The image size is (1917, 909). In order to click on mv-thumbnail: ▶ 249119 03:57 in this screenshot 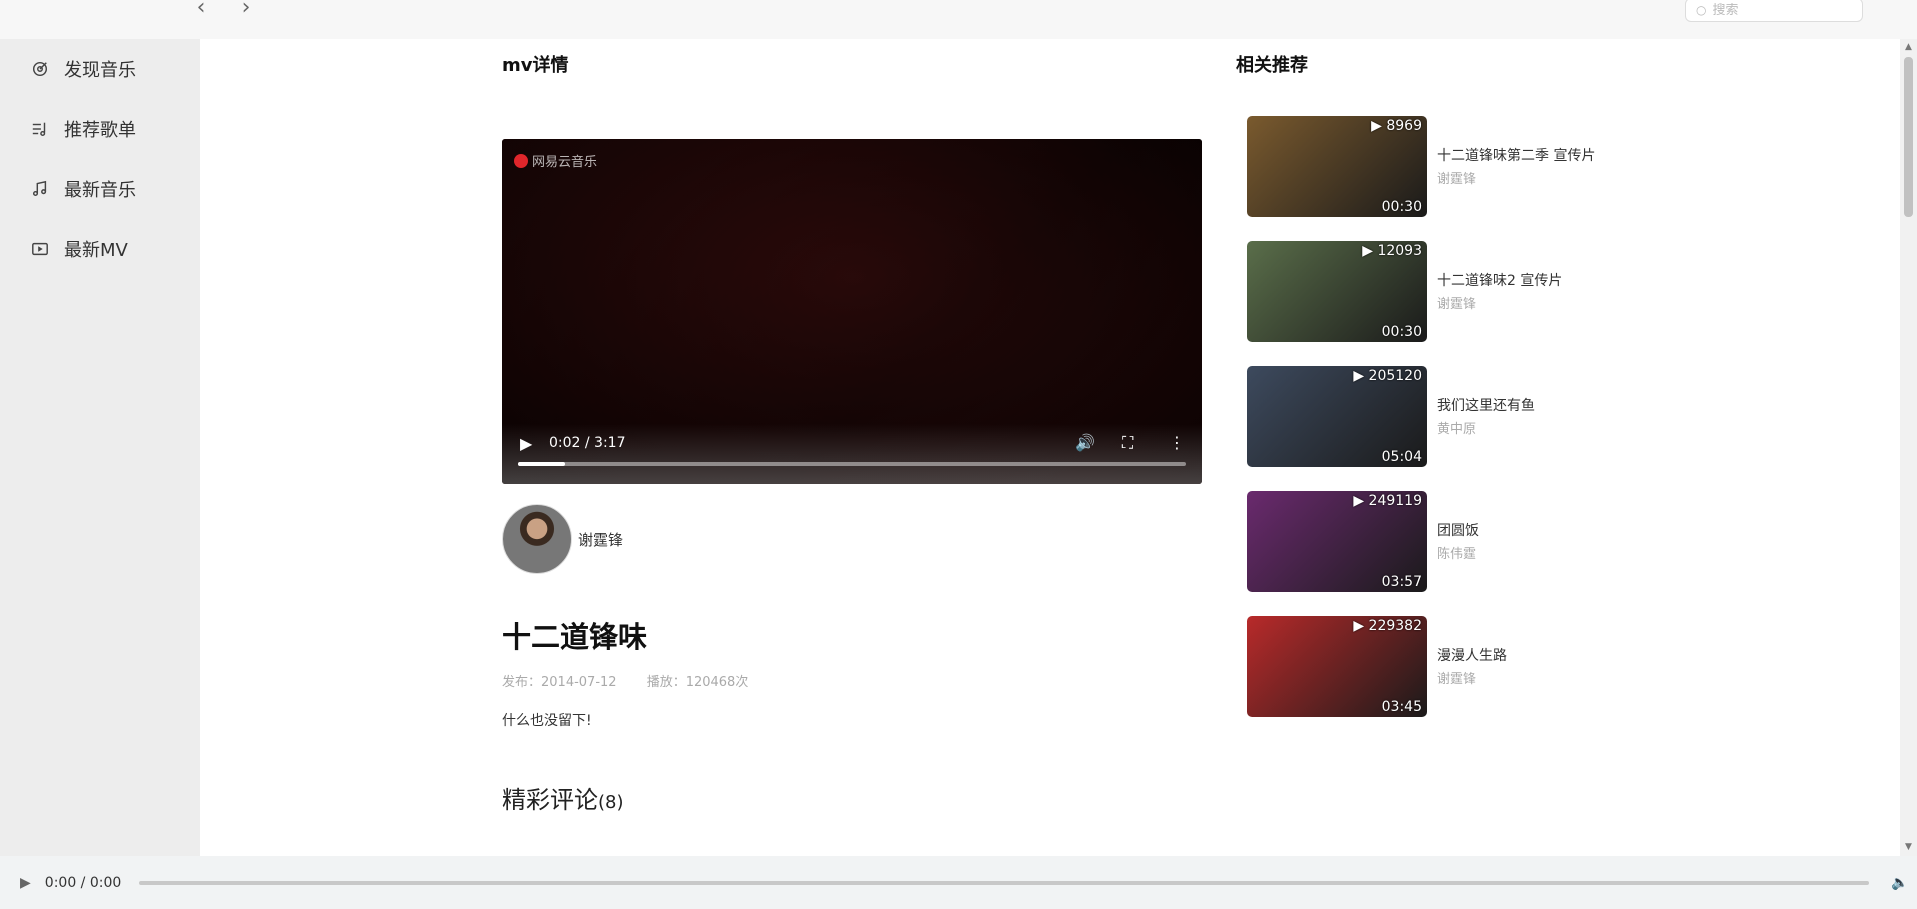, I will do `click(1337, 541)`.